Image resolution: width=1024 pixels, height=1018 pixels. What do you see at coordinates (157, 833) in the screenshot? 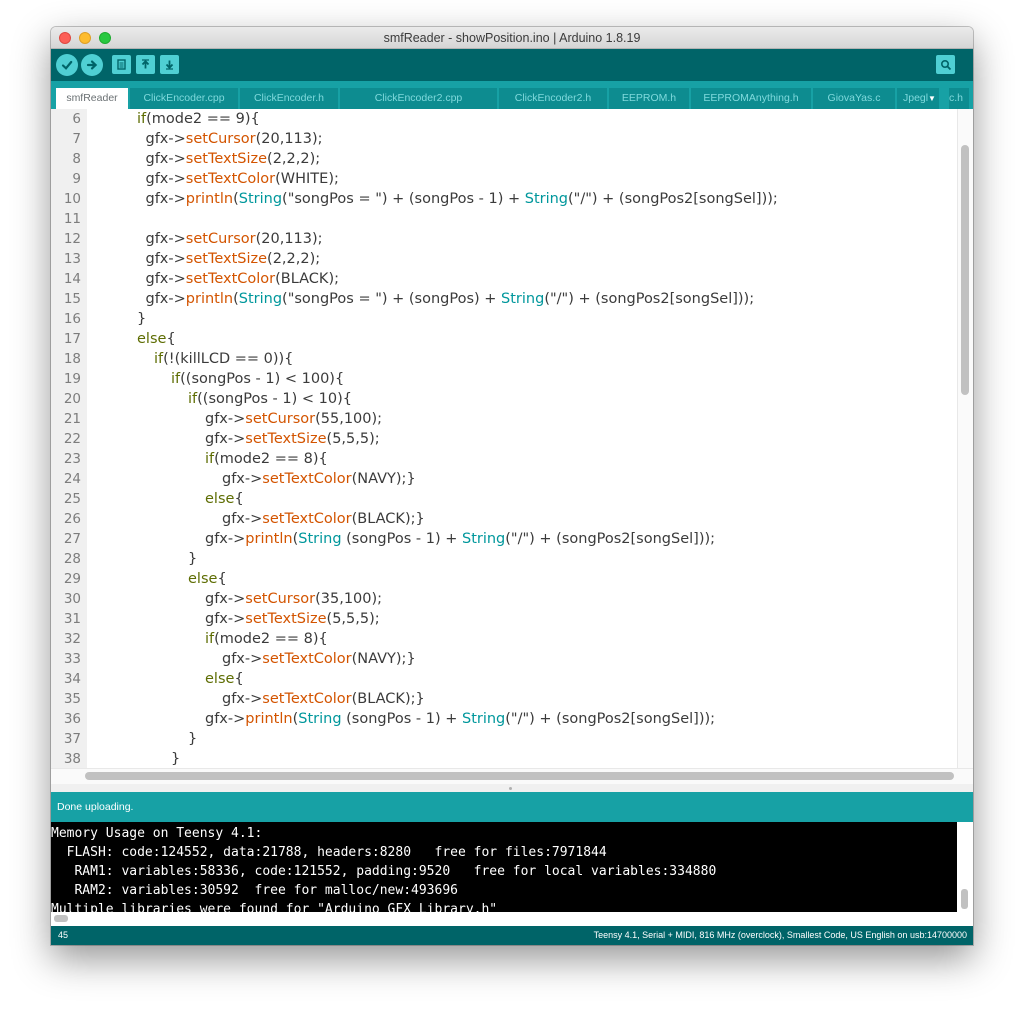
I see `console-line: Memory Usage on Teensy 4.1:` at bounding box center [157, 833].